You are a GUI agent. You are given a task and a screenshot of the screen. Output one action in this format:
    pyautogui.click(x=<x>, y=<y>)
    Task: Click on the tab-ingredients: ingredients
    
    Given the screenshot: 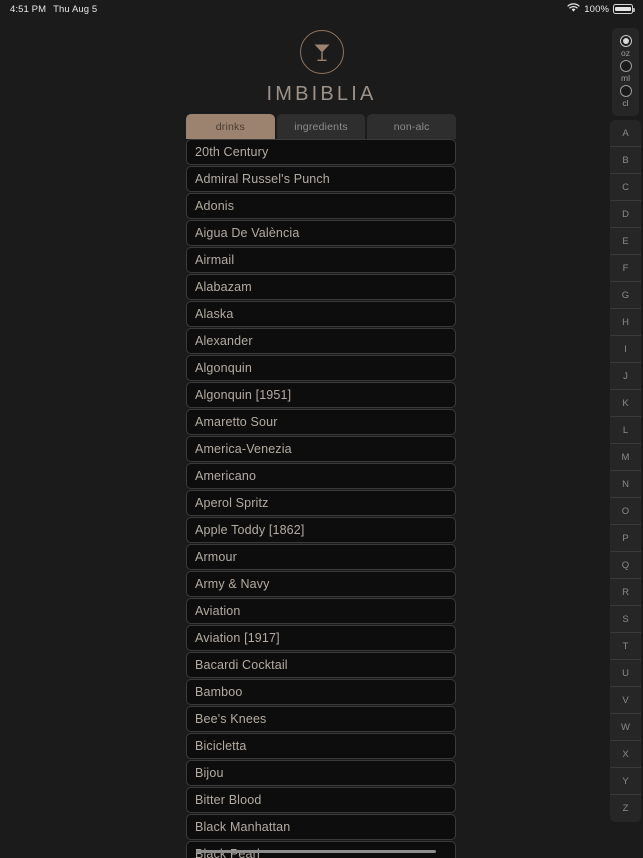 What is the action you would take?
    pyautogui.click(x=321, y=126)
    